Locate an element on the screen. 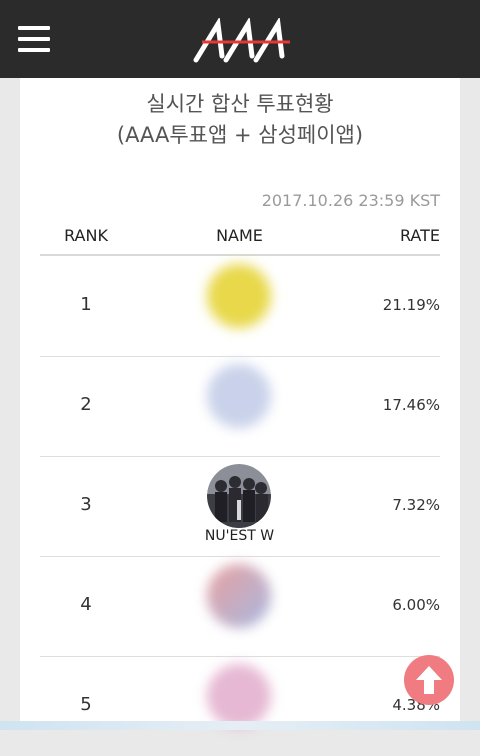  table-row: 3 NU'EST W 7.32% is located at coordinates (240, 506).